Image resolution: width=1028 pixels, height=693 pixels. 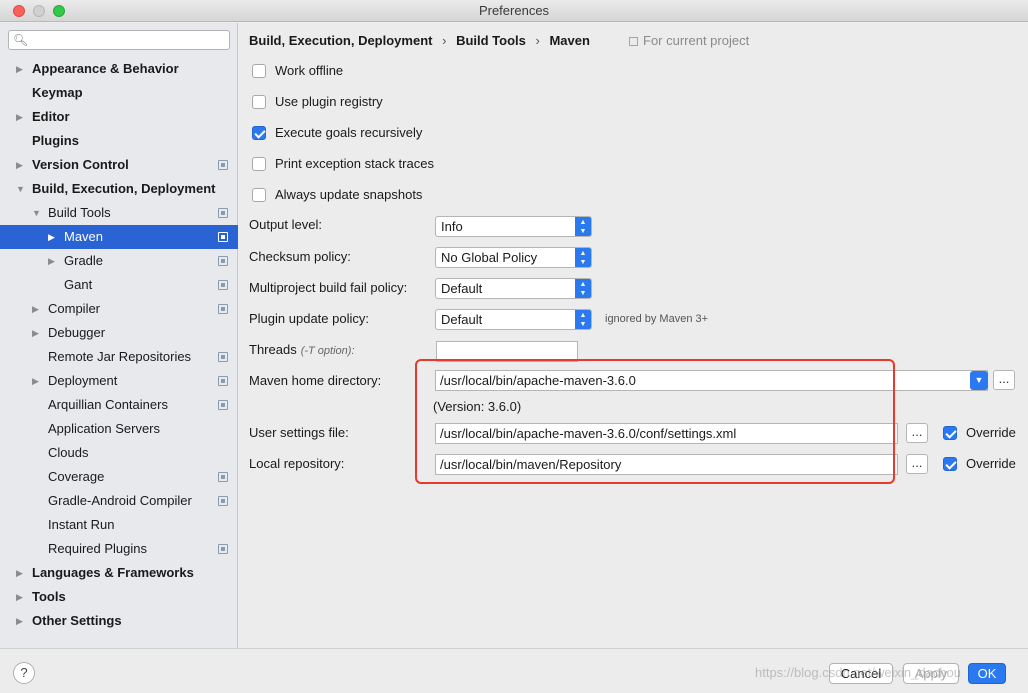 I want to click on sidebar-item-label: Required Plugins, so click(x=98, y=548).